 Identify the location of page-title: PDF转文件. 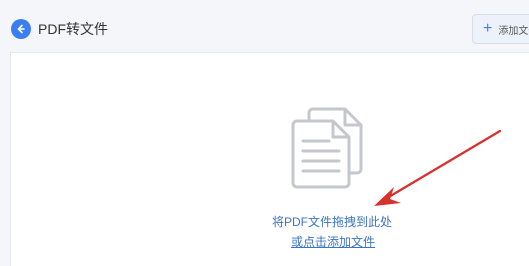
(73, 29).